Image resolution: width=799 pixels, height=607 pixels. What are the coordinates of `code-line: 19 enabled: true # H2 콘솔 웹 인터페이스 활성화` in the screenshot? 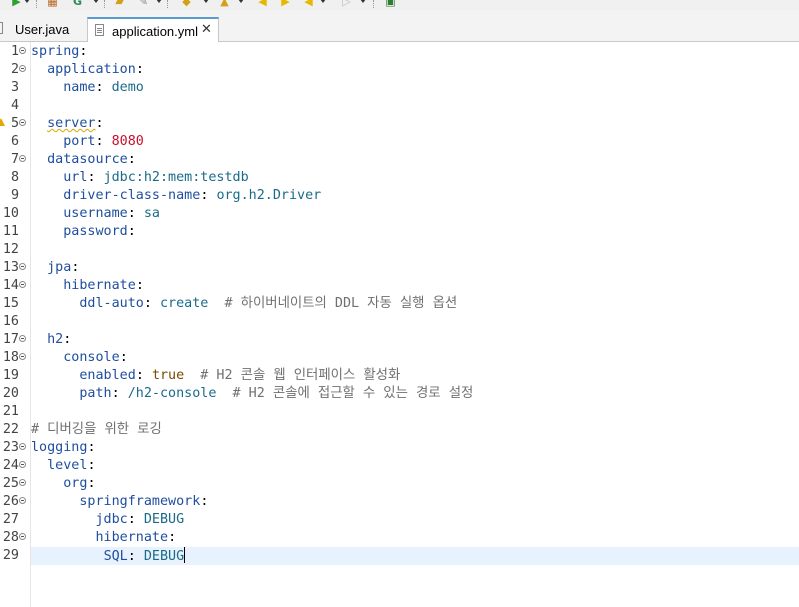 It's located at (399, 376).